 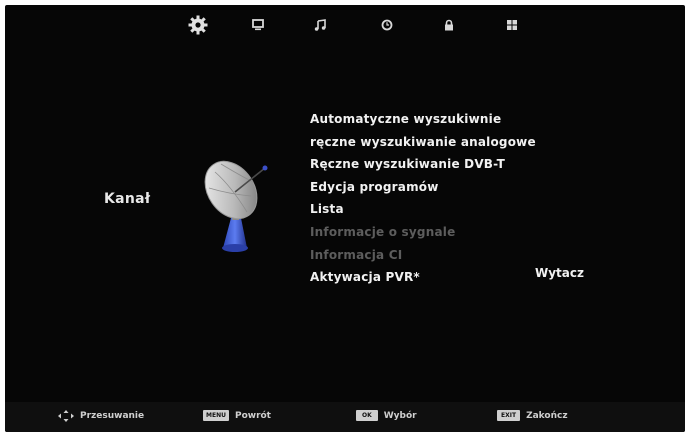 What do you see at coordinates (127, 199) in the screenshot?
I see `section-title: Kanał` at bounding box center [127, 199].